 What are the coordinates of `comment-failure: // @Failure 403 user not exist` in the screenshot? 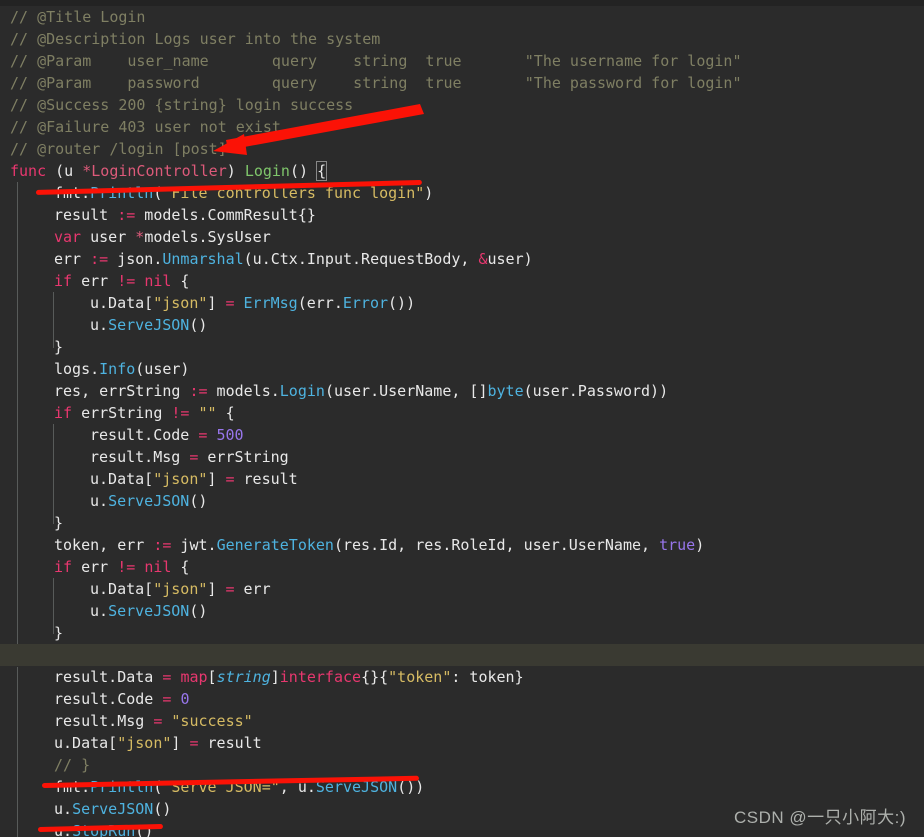 It's located at (145, 127).